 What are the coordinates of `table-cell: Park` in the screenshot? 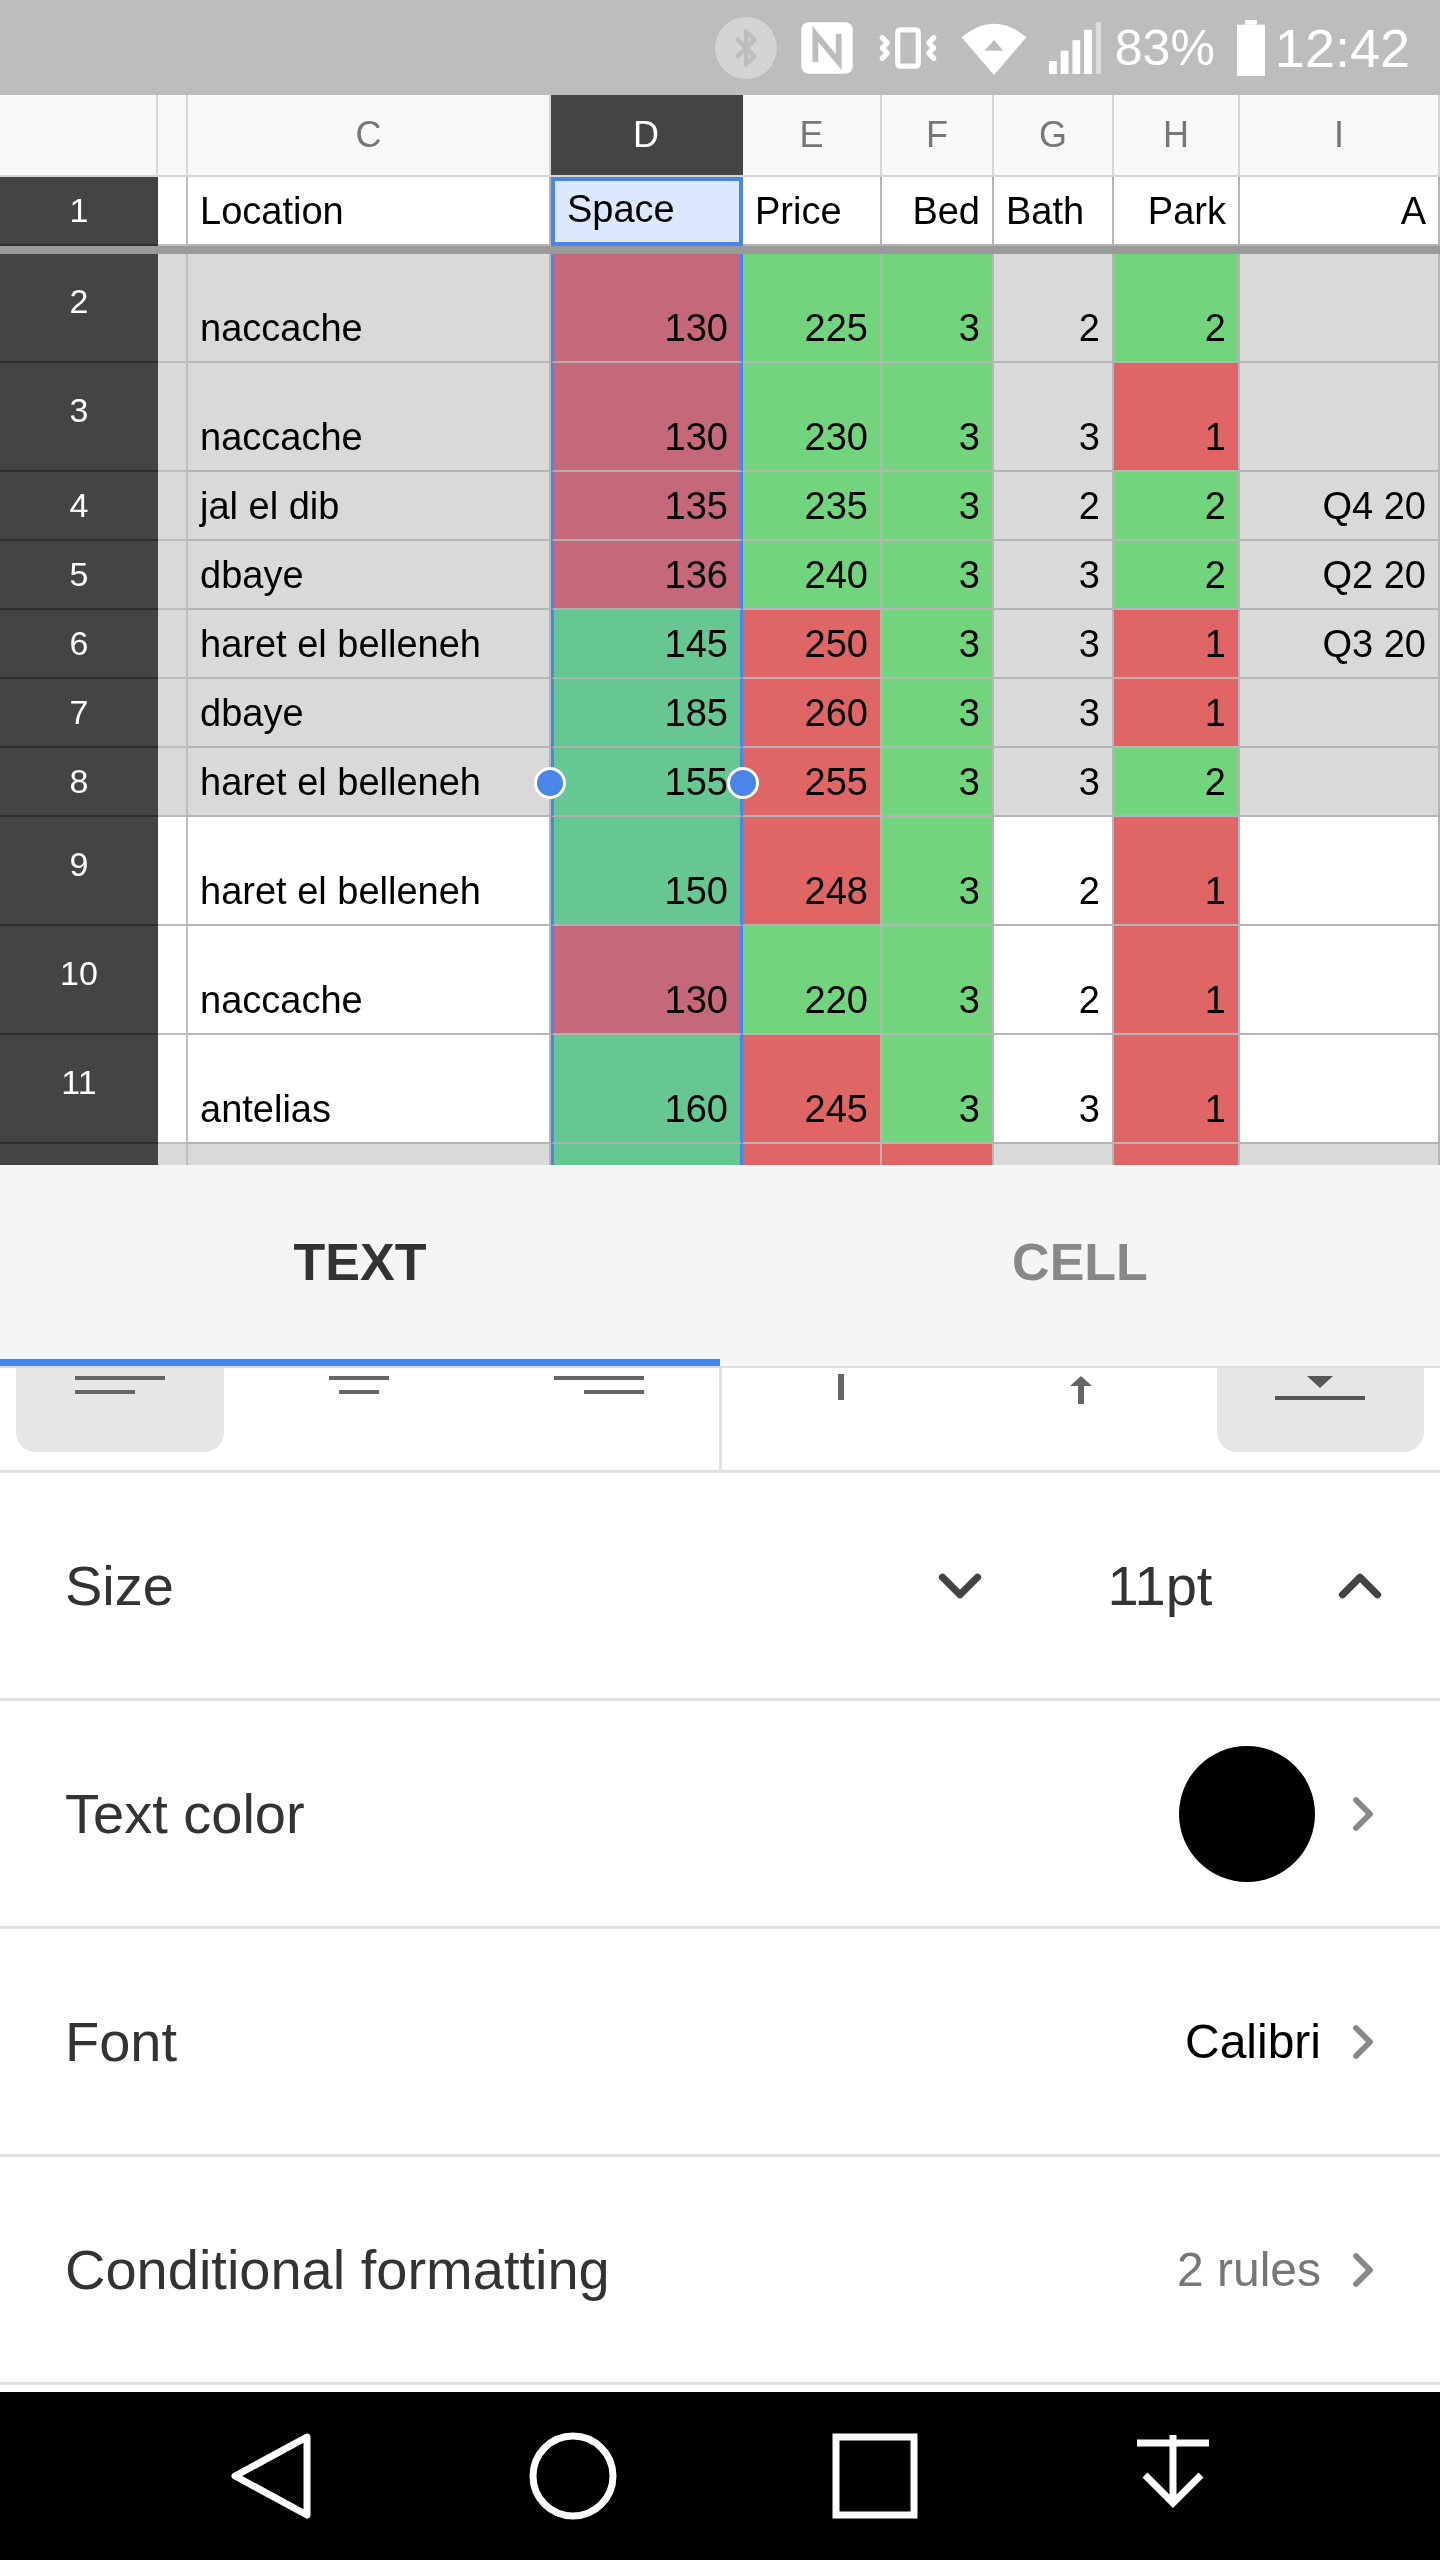 It's located at (1177, 211).